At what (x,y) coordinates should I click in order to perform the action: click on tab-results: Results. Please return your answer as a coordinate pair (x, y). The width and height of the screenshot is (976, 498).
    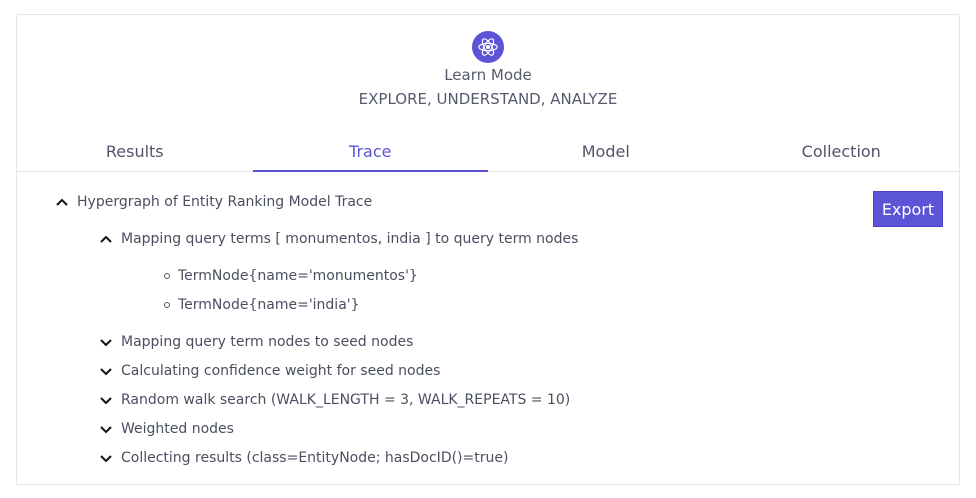
    Looking at the image, I should click on (135, 155).